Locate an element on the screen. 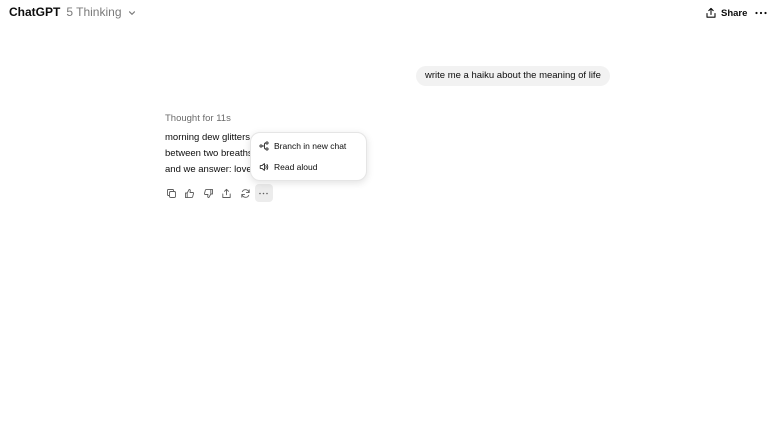 This screenshot has width=768, height=431. good-response-button is located at coordinates (190, 193).